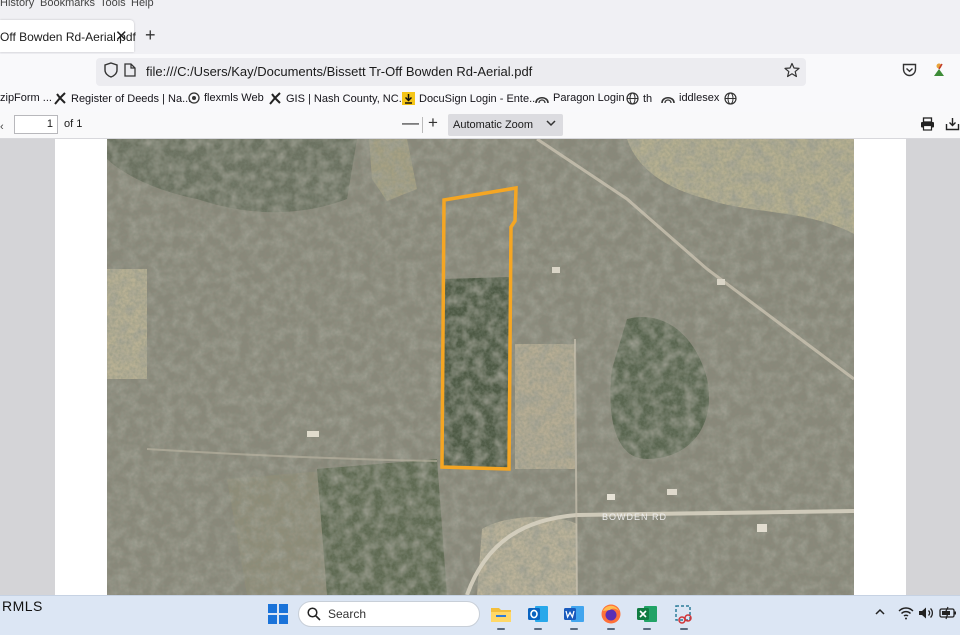 This screenshot has width=960, height=635. Describe the element at coordinates (611, 614) in the screenshot. I see `firefox-icon` at that location.